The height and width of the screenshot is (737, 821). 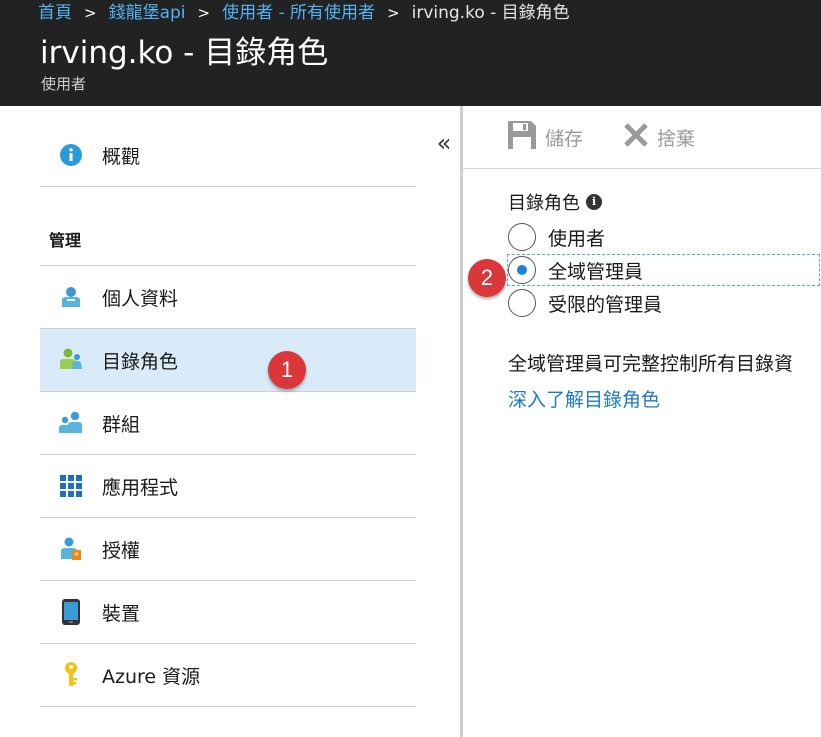 I want to click on sidebar-item-azure-resources: Azure 資源, so click(x=228, y=675).